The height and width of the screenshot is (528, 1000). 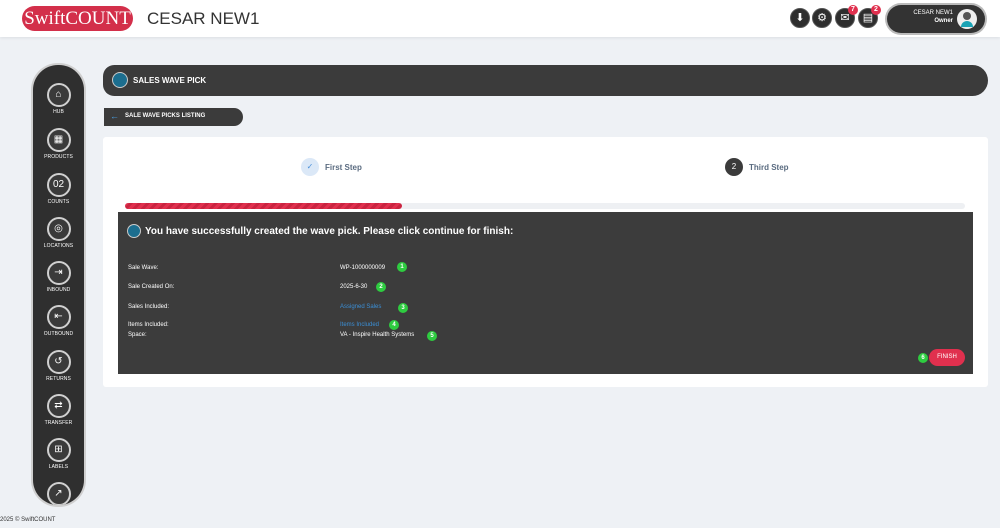 I want to click on sidebar-item-reports: ↗, so click(x=58, y=493).